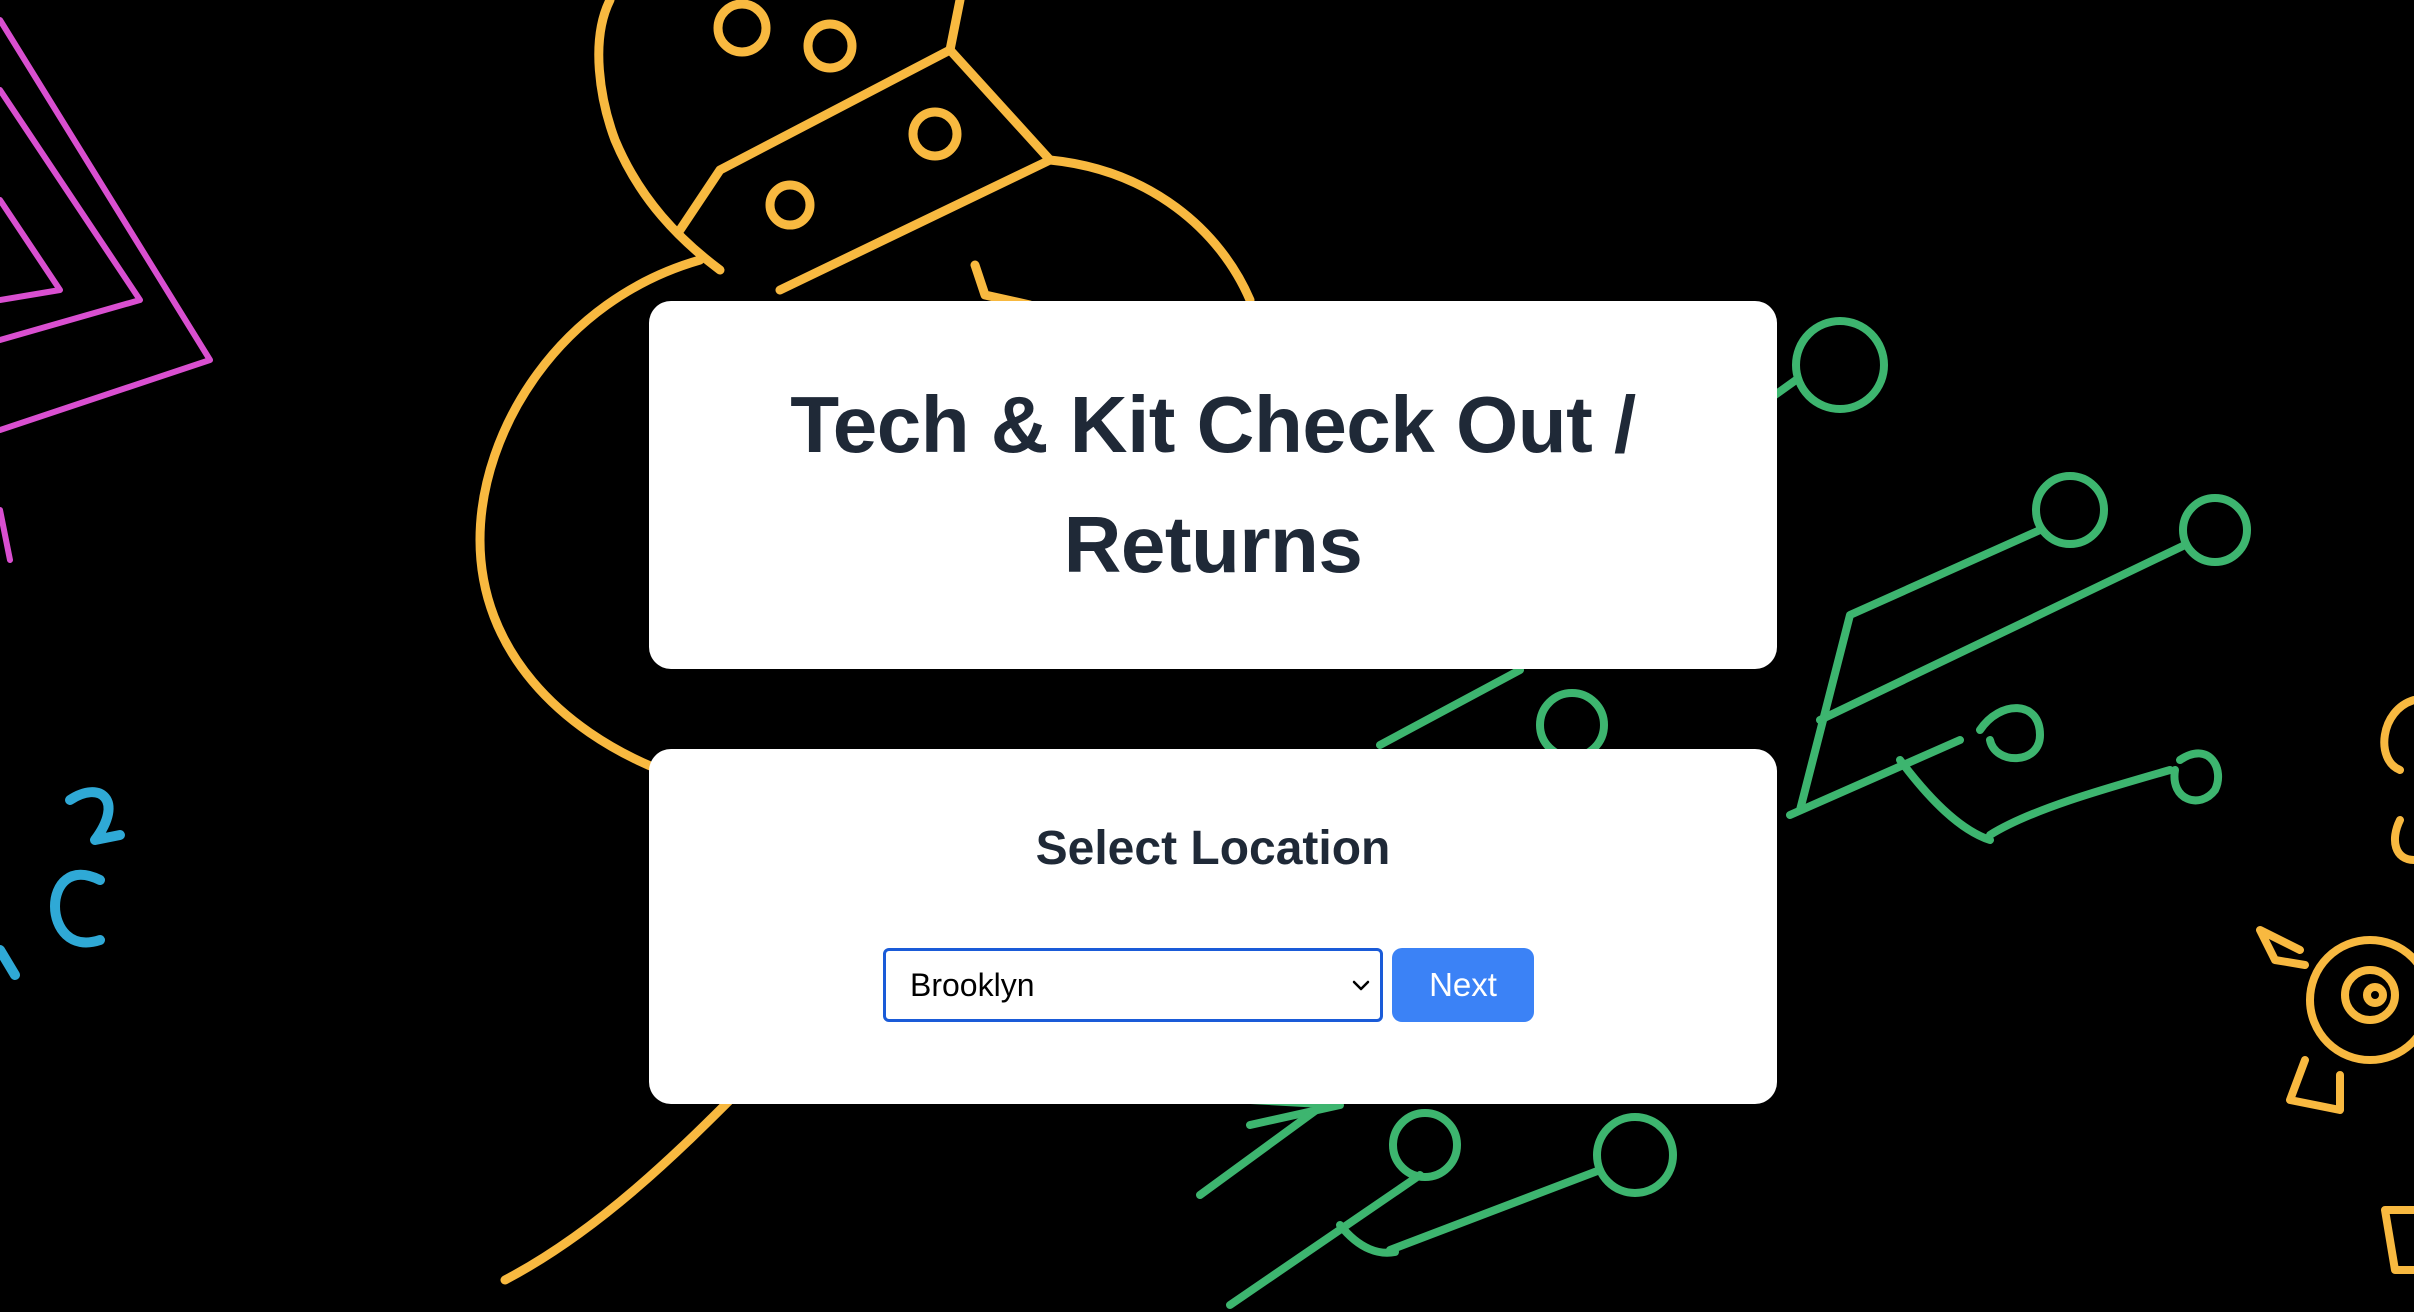  I want to click on next-button: Next, so click(1463, 985).